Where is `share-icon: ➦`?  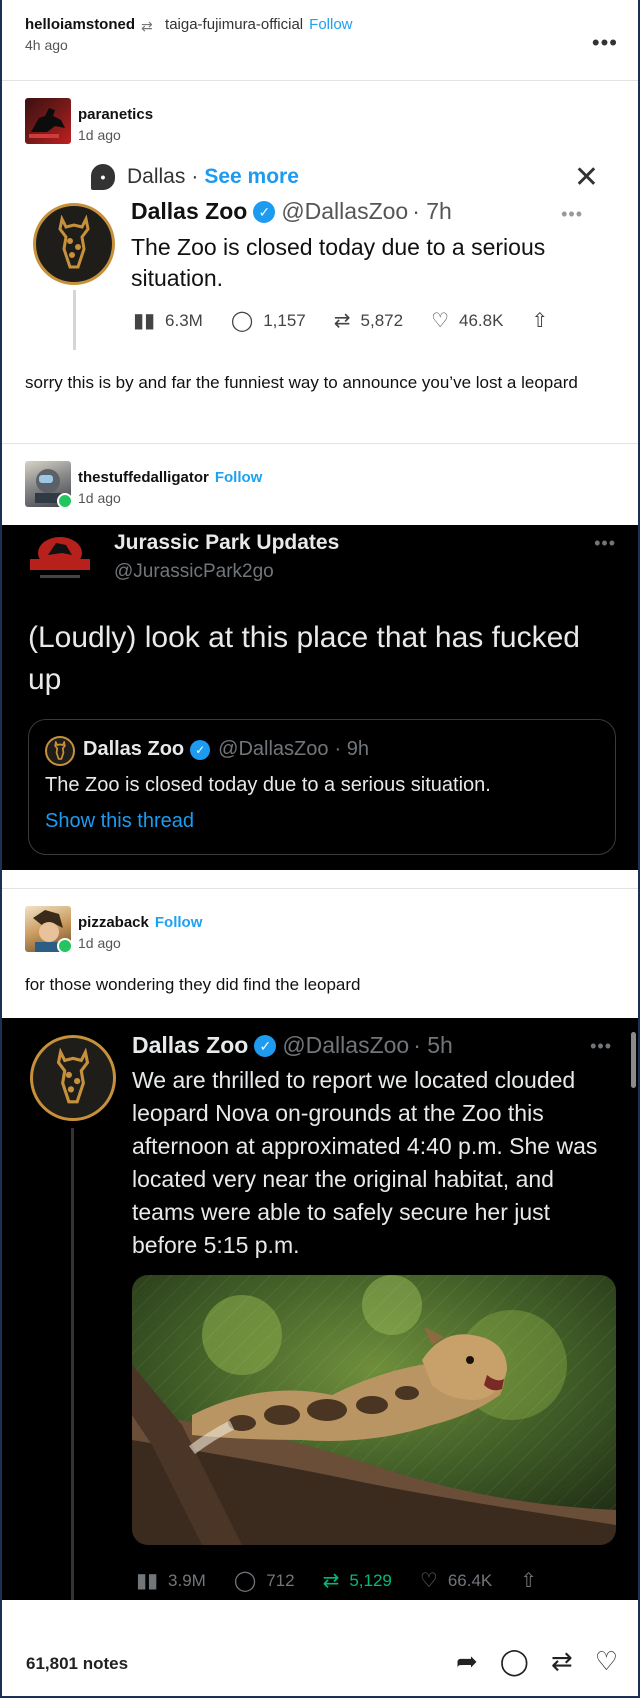
share-icon: ➦ is located at coordinates (467, 1661).